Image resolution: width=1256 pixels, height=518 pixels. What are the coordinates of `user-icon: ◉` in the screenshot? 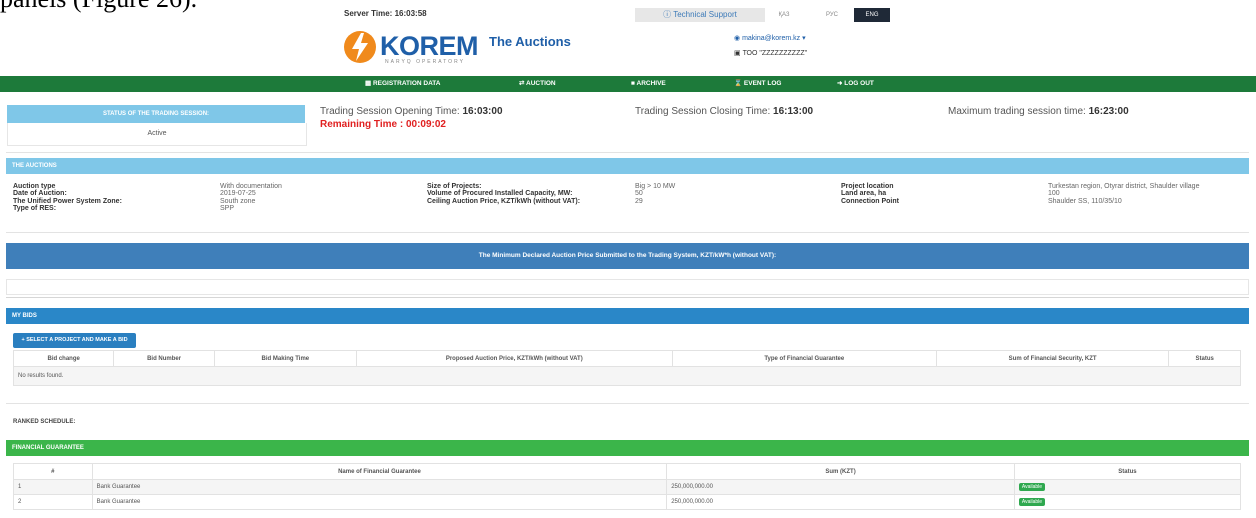 It's located at (737, 38).